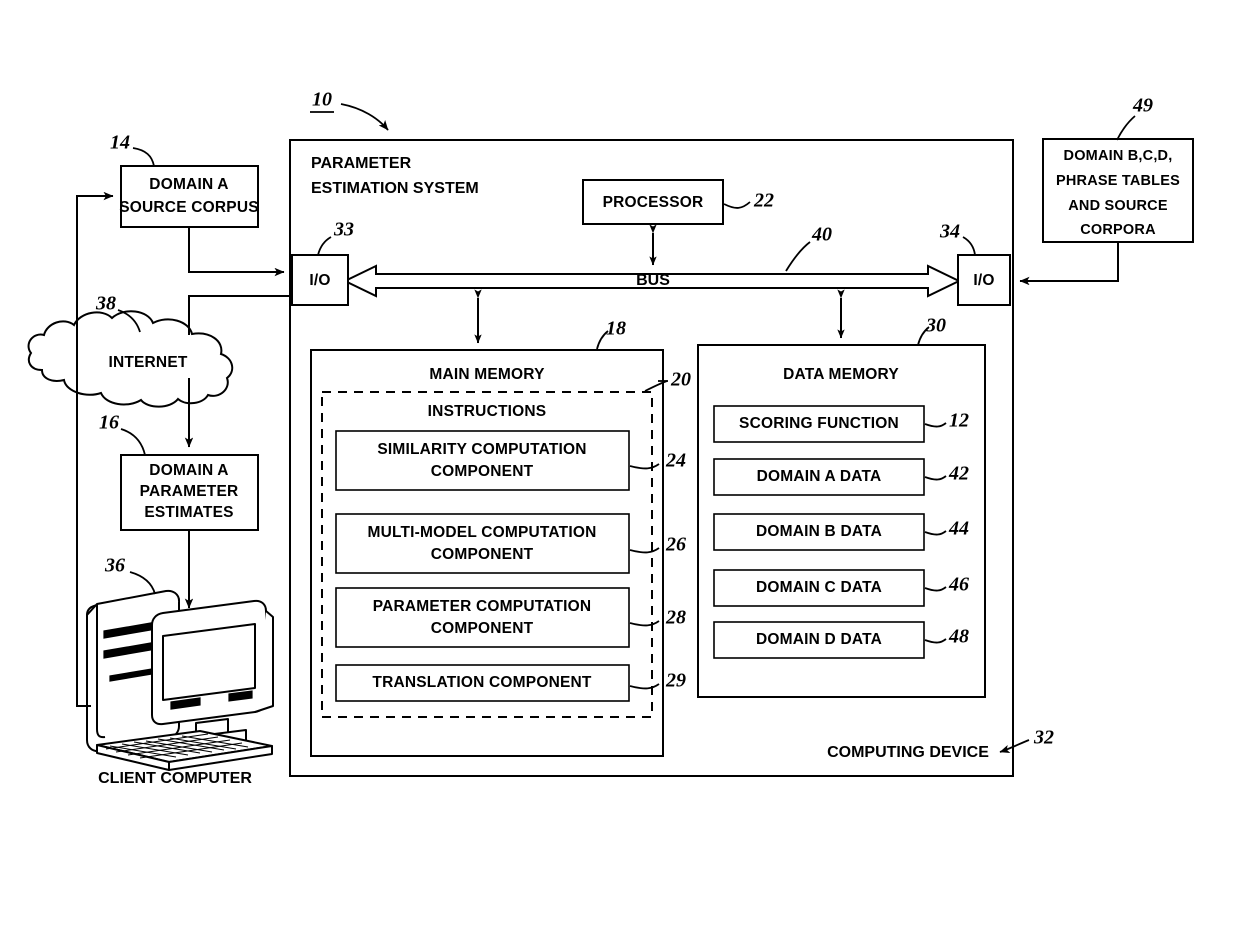  What do you see at coordinates (120, 143) in the screenshot?
I see `ref-14: 14` at bounding box center [120, 143].